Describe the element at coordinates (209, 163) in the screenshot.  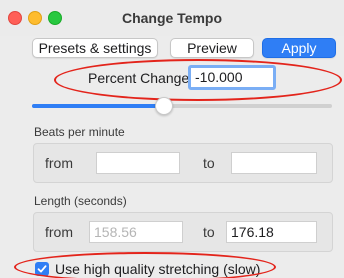
I see `bpm-to-label: to` at that location.